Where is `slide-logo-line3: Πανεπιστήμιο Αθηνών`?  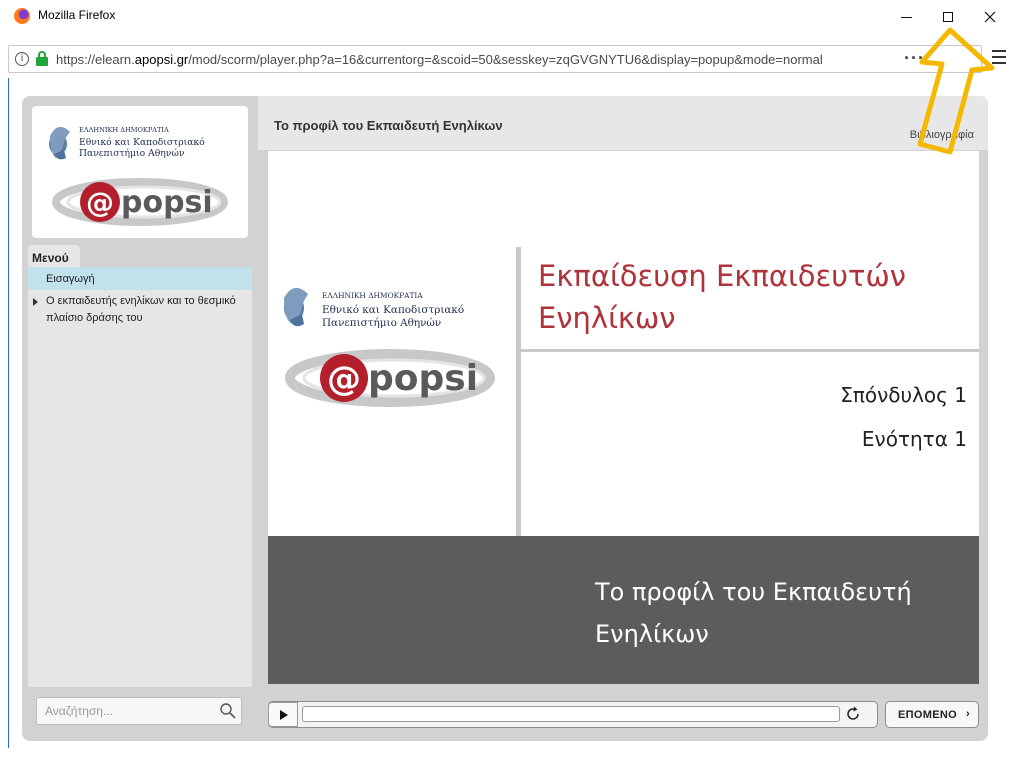 slide-logo-line3: Πανεπιστήμιο Αθηνών is located at coordinates (381, 322).